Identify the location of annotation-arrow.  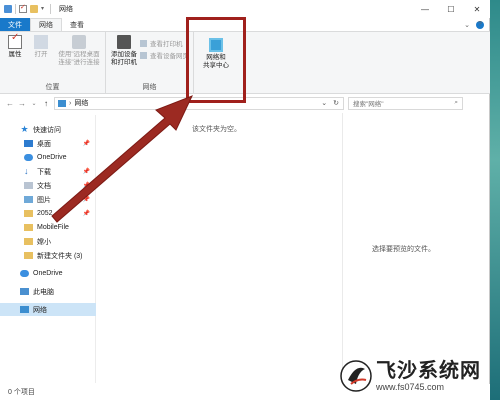
(122, 159).